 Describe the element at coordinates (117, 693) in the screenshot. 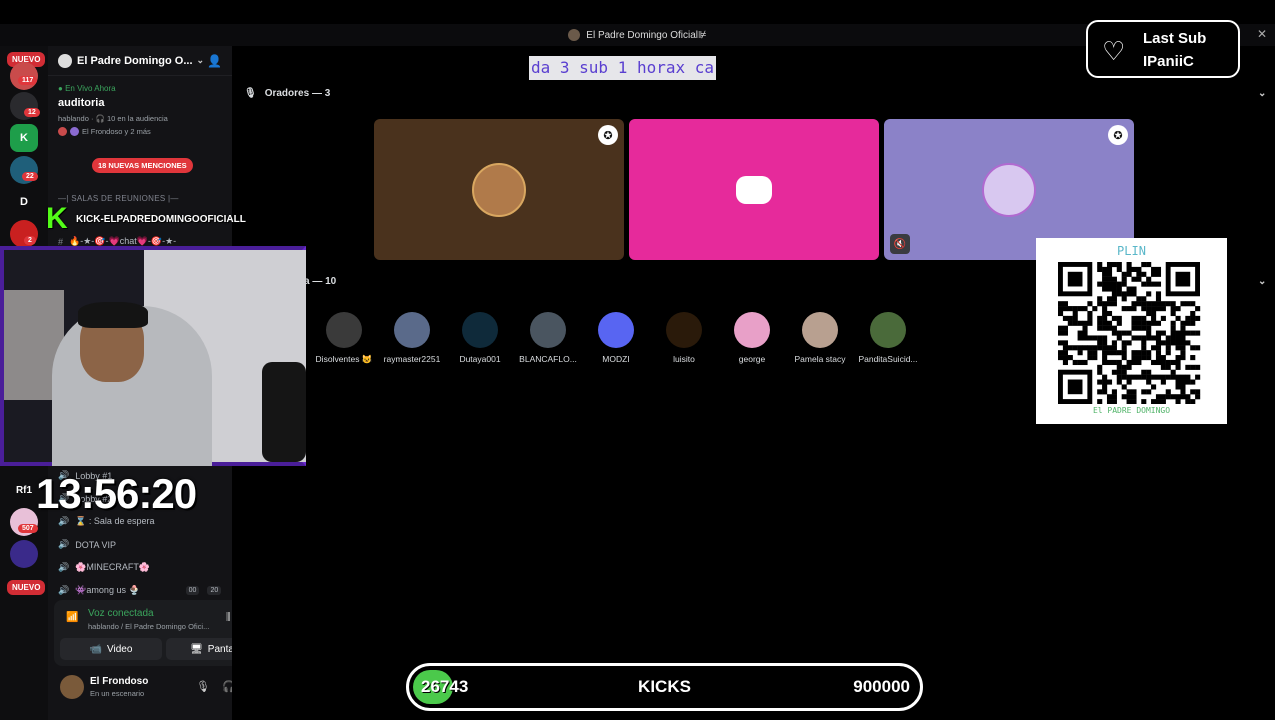

I see `user-status: En un escenario` at that location.